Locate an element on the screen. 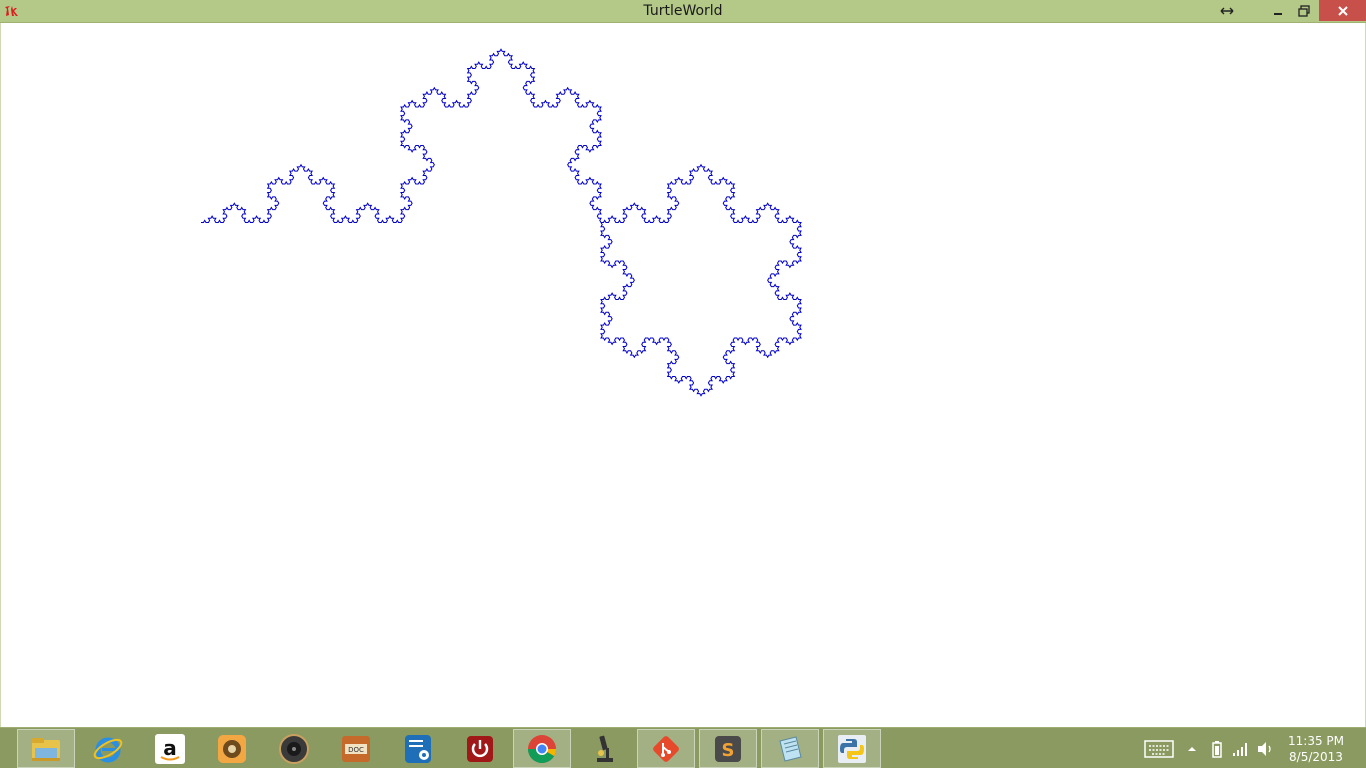  close-button is located at coordinates (1342, 10).